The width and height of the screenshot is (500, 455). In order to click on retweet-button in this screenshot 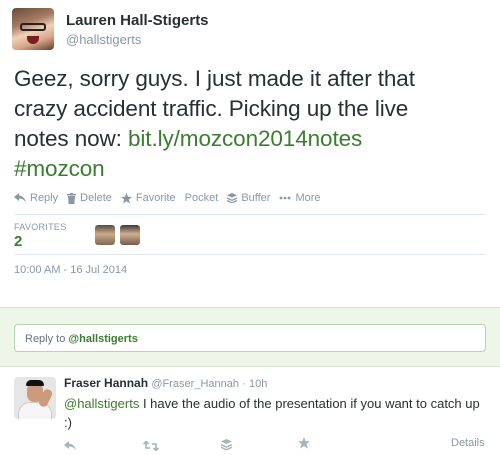, I will do `click(151, 446)`.